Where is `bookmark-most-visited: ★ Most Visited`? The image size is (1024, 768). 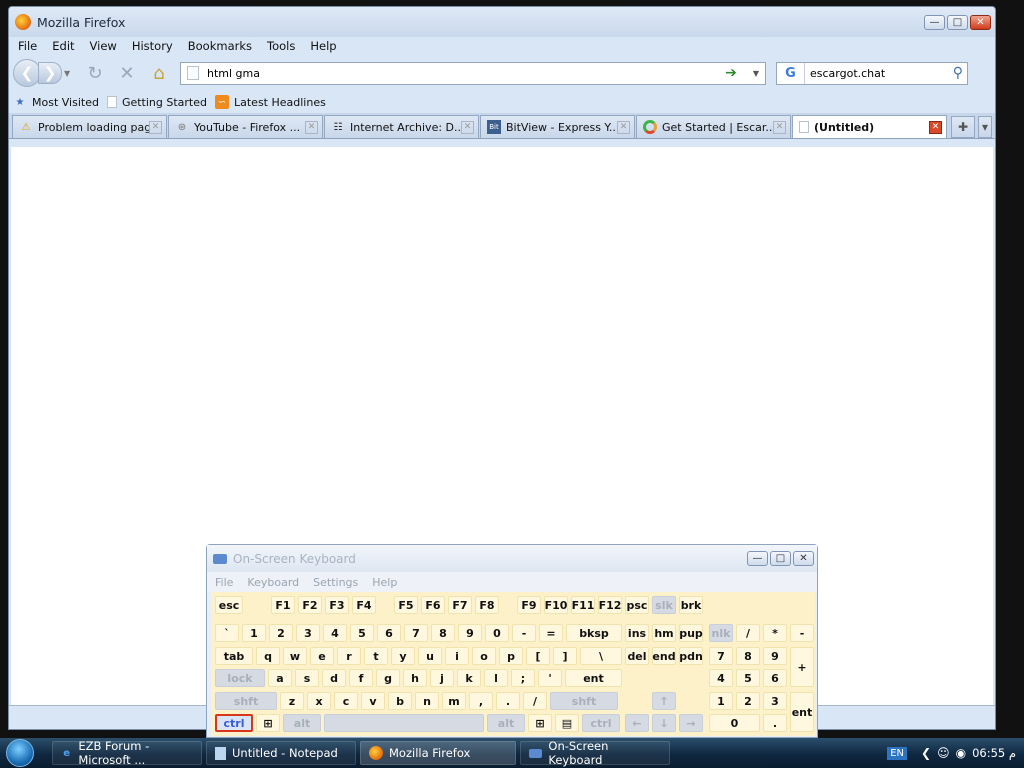
bookmark-most-visited: ★ Most Visited is located at coordinates (56, 102).